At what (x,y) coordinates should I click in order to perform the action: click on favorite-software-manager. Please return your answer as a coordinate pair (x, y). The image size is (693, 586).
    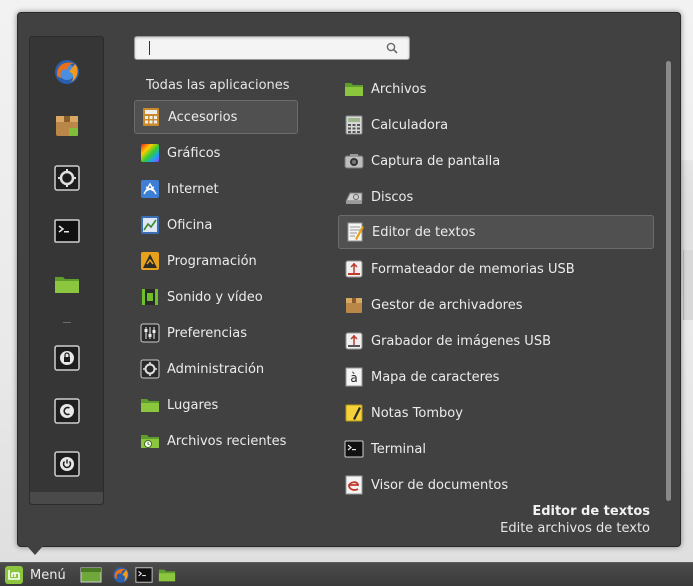
    Looking at the image, I should click on (67, 125).